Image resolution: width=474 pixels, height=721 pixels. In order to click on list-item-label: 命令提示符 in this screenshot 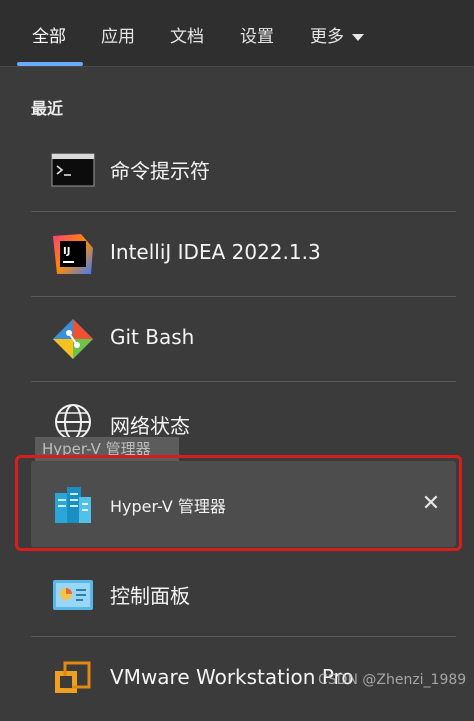, I will do `click(160, 171)`.